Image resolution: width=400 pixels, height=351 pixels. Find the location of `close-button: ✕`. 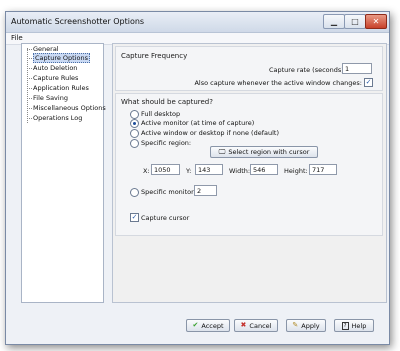

close-button: ✕ is located at coordinates (376, 21).